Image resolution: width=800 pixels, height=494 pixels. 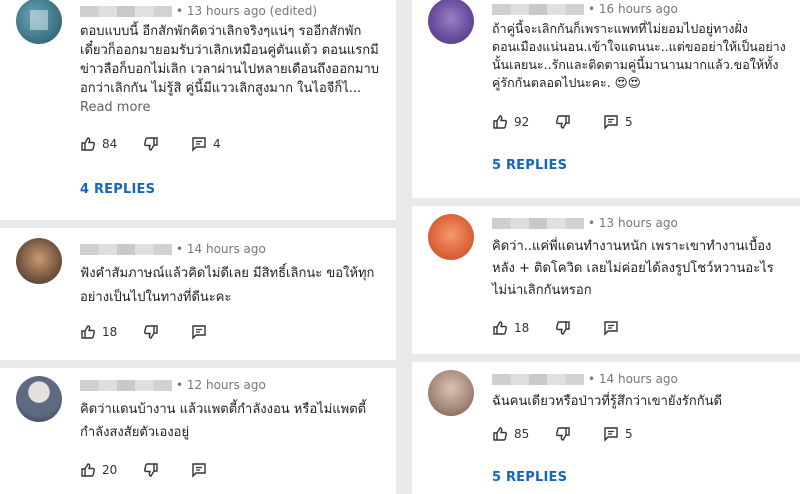 I want to click on like-count: 92, so click(x=522, y=122).